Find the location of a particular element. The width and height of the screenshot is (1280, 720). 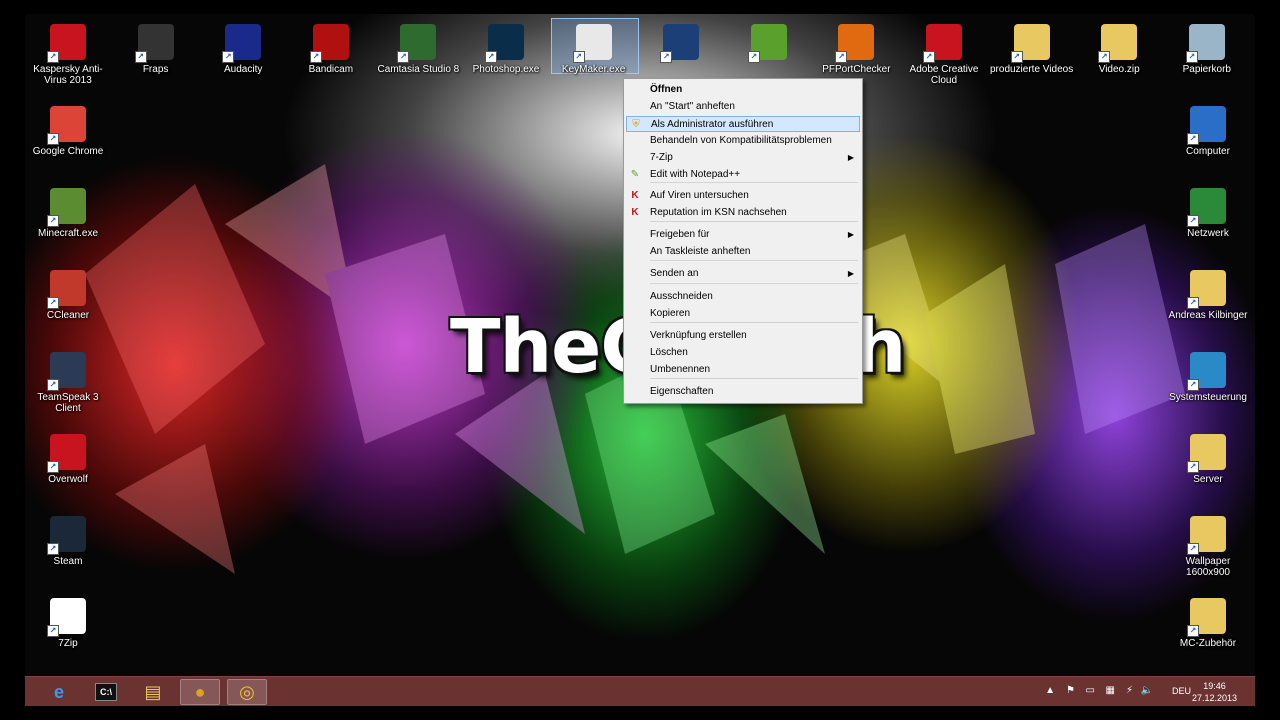

desktop-icon: ↗ Netzwerk is located at coordinates (1208, 210).